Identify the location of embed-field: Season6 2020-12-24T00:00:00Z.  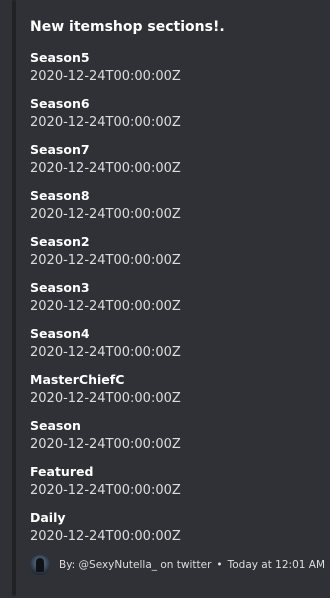
(175, 119).